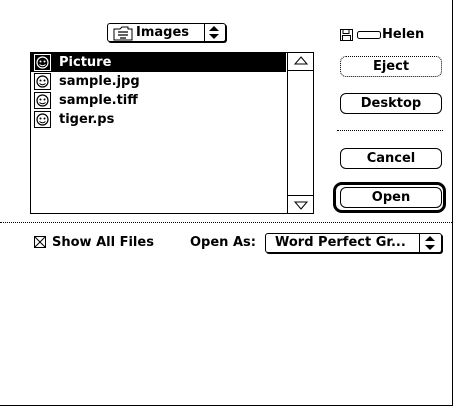  I want to click on hard-drive-icon, so click(369, 35).